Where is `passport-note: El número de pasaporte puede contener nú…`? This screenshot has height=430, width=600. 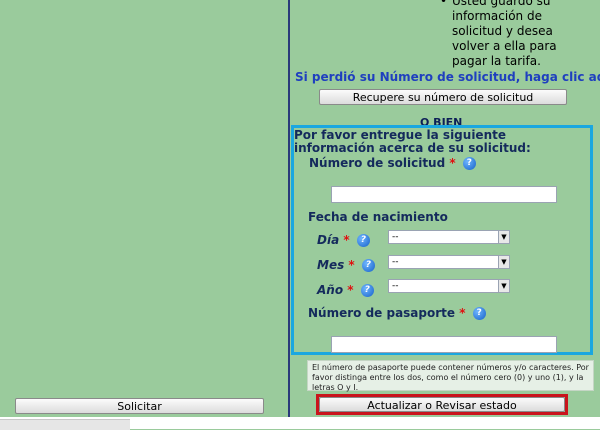 passport-note: El número de pasaporte puede contener nú… is located at coordinates (450, 376).